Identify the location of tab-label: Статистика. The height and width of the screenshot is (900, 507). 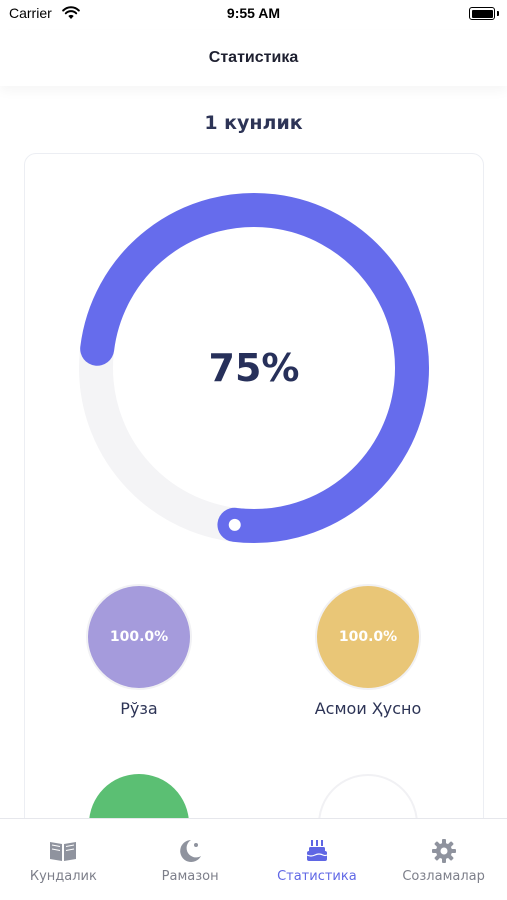
(317, 876).